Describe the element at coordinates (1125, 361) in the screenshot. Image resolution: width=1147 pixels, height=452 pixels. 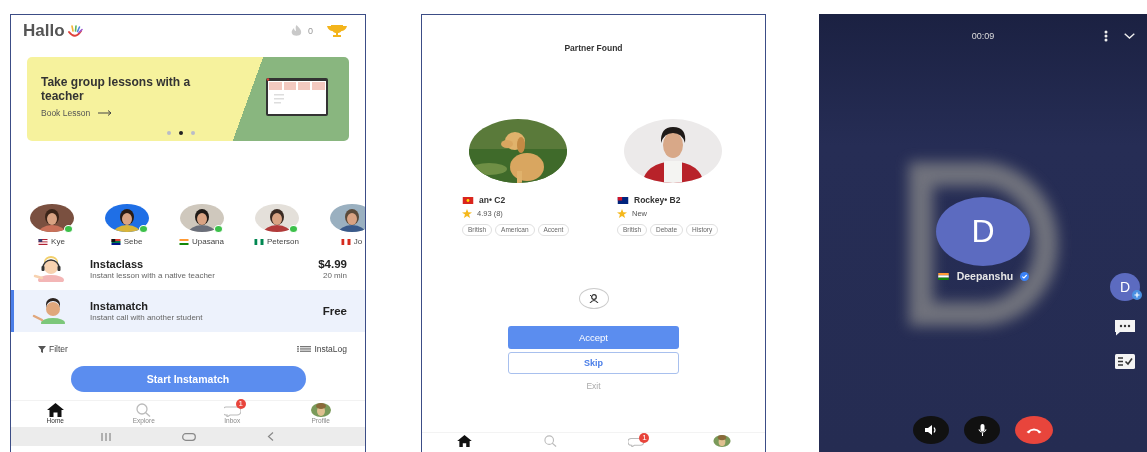
I see `checklist-icon` at that location.